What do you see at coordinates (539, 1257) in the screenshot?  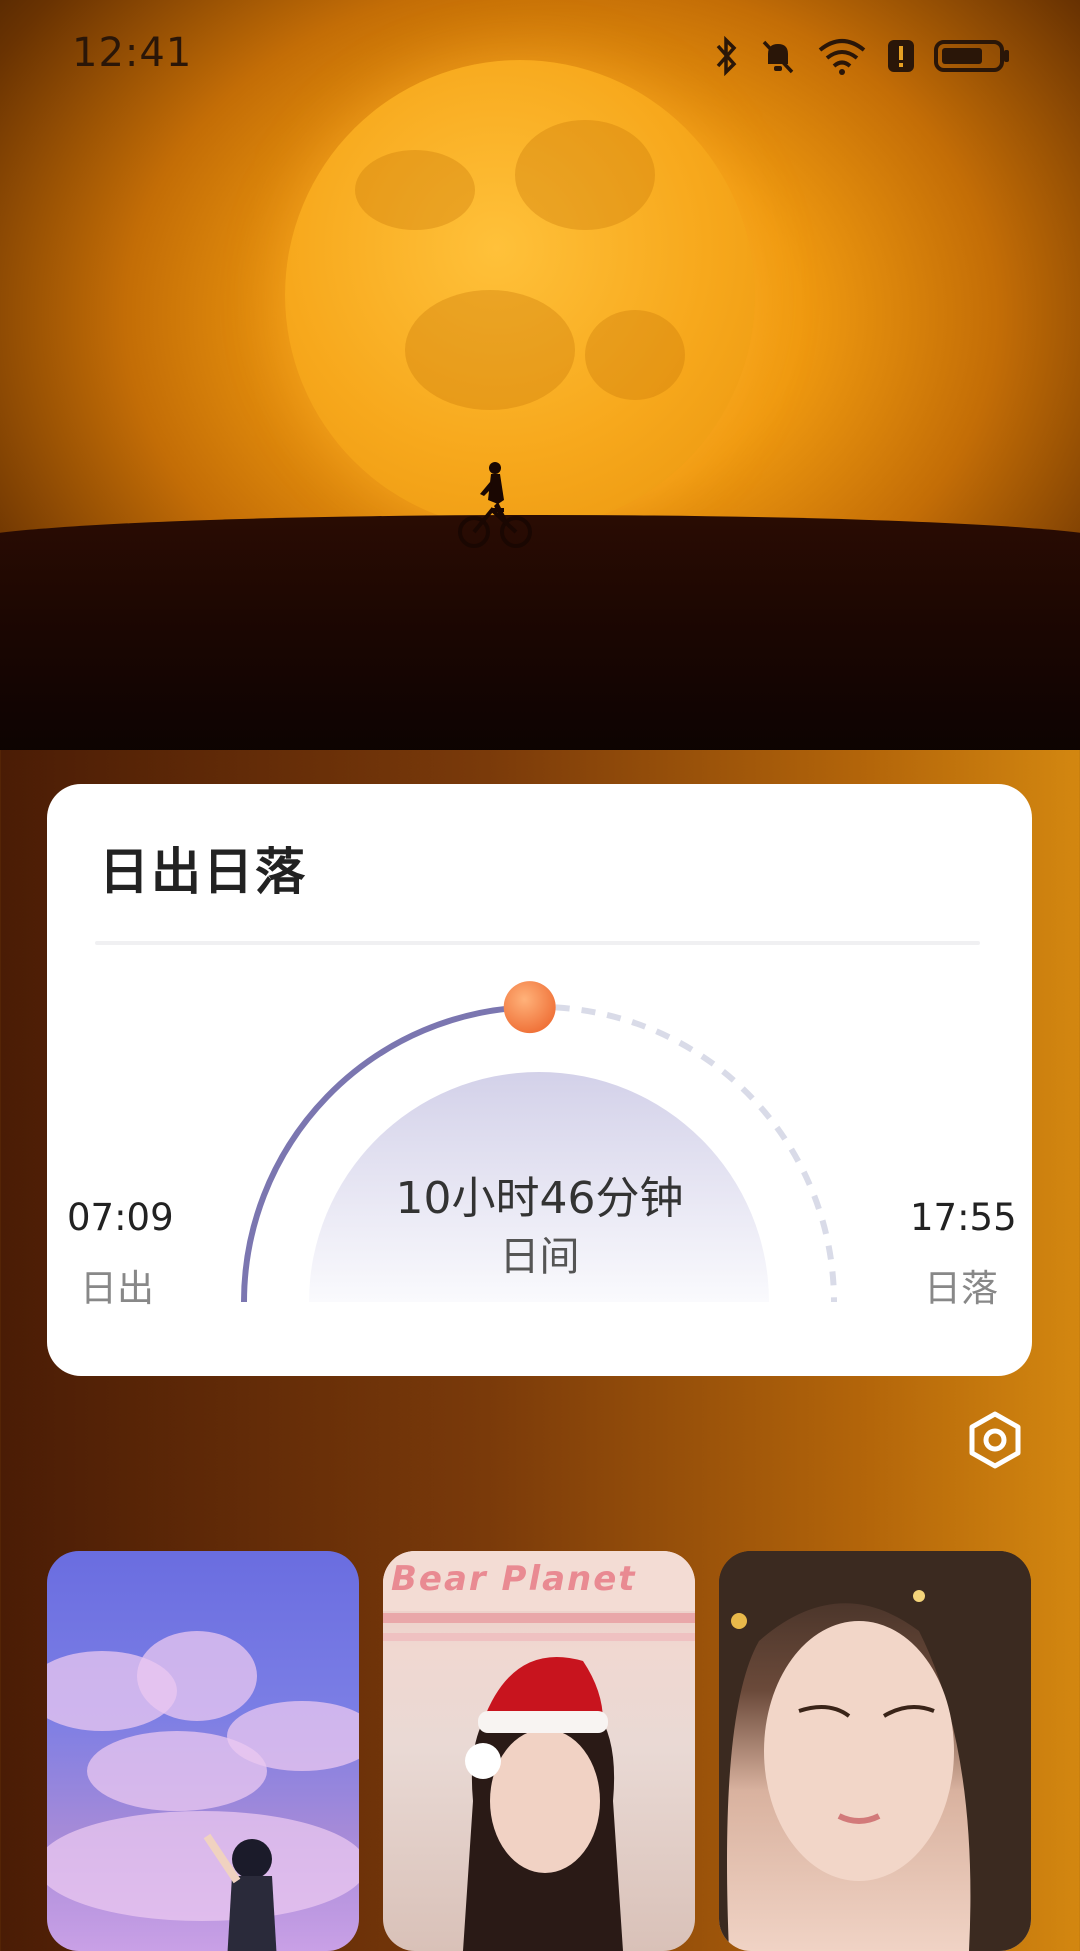 I see `day-length-label: 日间` at bounding box center [539, 1257].